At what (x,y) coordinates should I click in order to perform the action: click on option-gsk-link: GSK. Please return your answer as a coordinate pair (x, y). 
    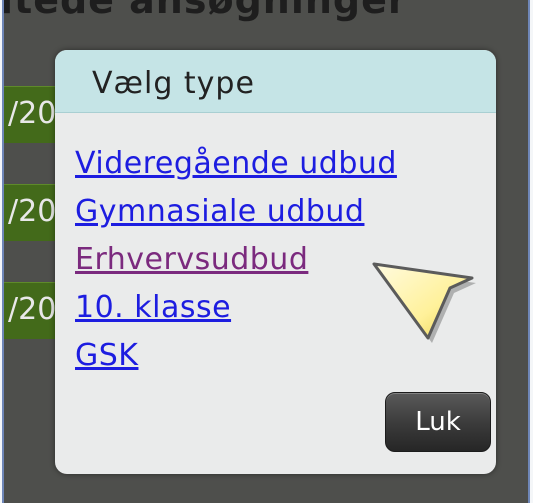
    Looking at the image, I should click on (106, 355).